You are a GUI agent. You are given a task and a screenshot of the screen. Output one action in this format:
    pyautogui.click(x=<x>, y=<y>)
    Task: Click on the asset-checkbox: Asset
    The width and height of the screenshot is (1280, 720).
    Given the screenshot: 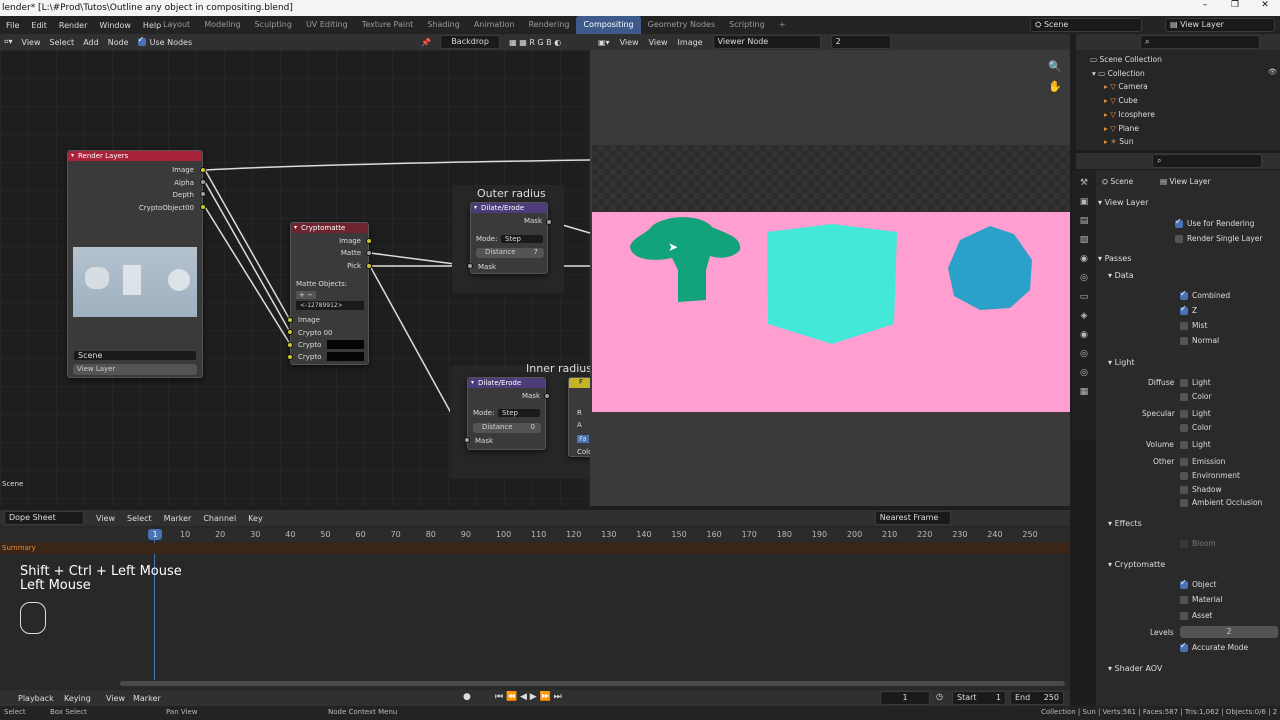 What is the action you would take?
    pyautogui.click(x=1196, y=615)
    